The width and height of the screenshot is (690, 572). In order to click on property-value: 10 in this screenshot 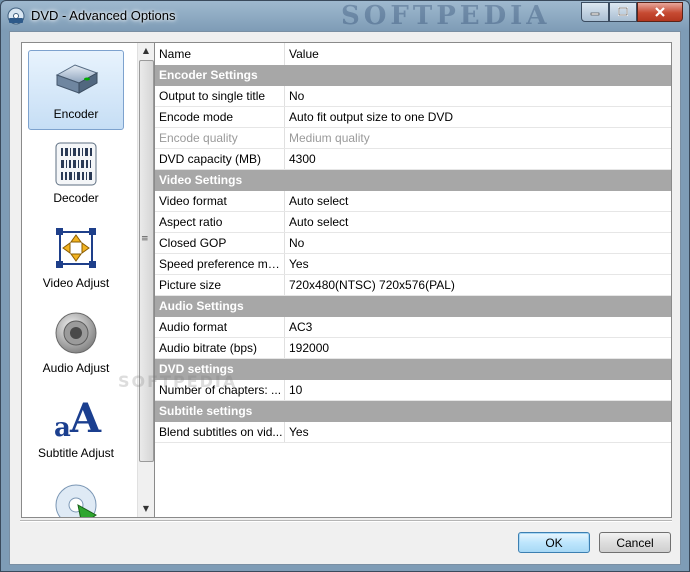, I will do `click(478, 390)`.